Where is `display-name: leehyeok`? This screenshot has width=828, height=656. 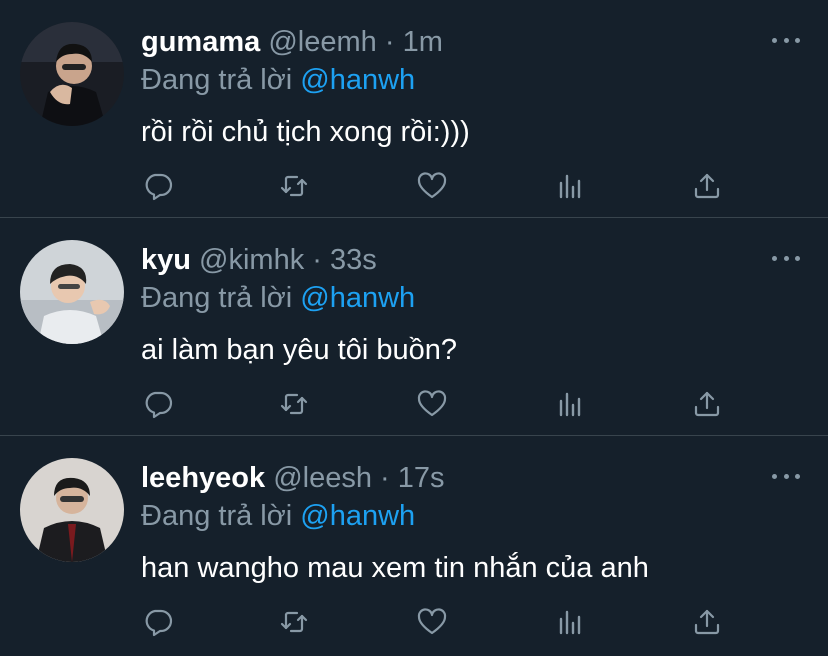 display-name: leehyeok is located at coordinates (203, 478).